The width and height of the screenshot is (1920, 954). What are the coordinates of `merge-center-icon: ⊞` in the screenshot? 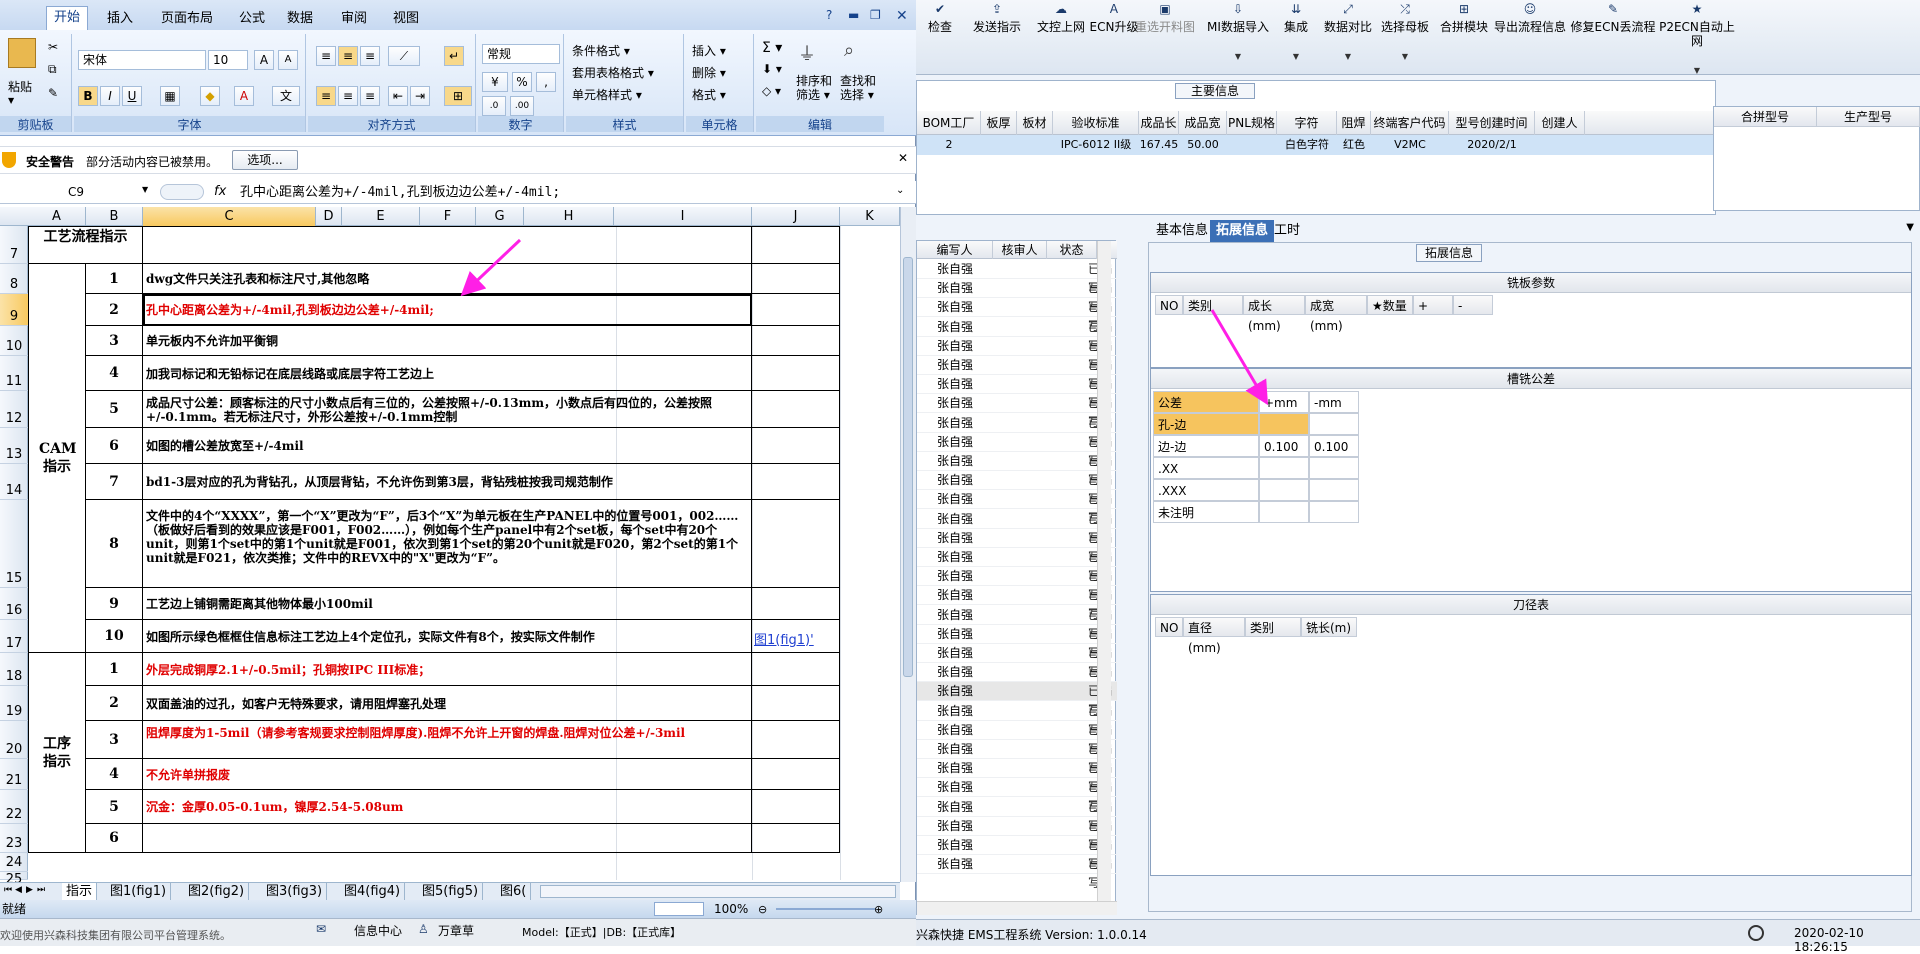 It's located at (458, 96).